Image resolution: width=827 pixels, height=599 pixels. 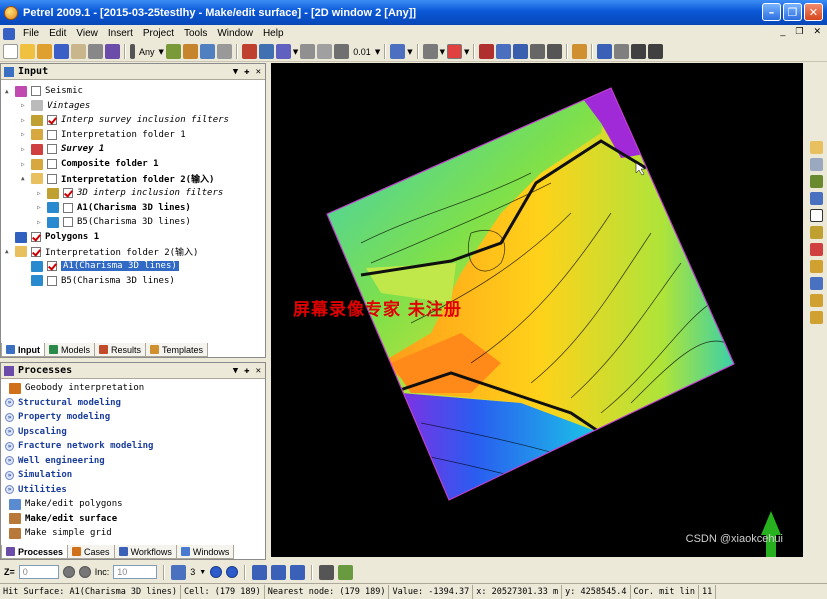 I want to click on maximize-button: ❐, so click(x=792, y=12).